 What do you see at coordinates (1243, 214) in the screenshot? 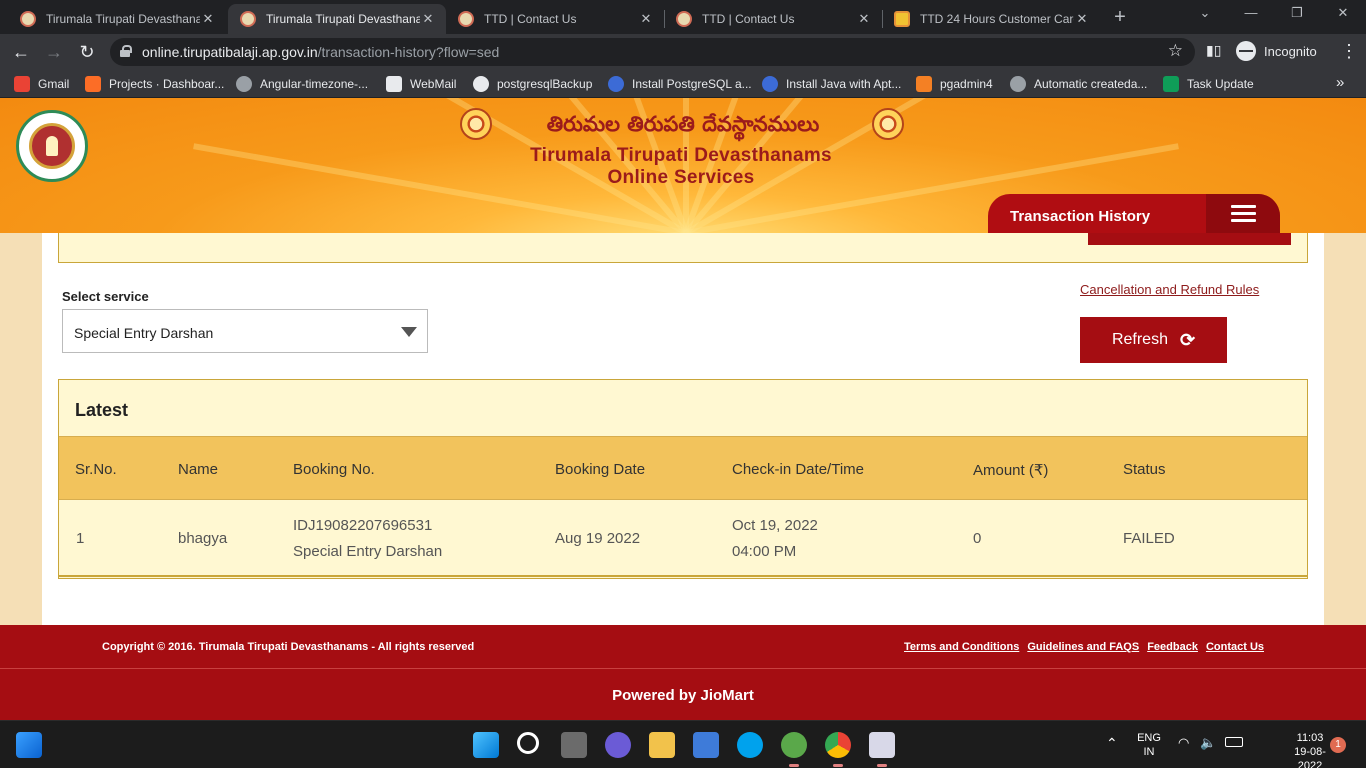
I see `hamburger-menu-icon` at bounding box center [1243, 214].